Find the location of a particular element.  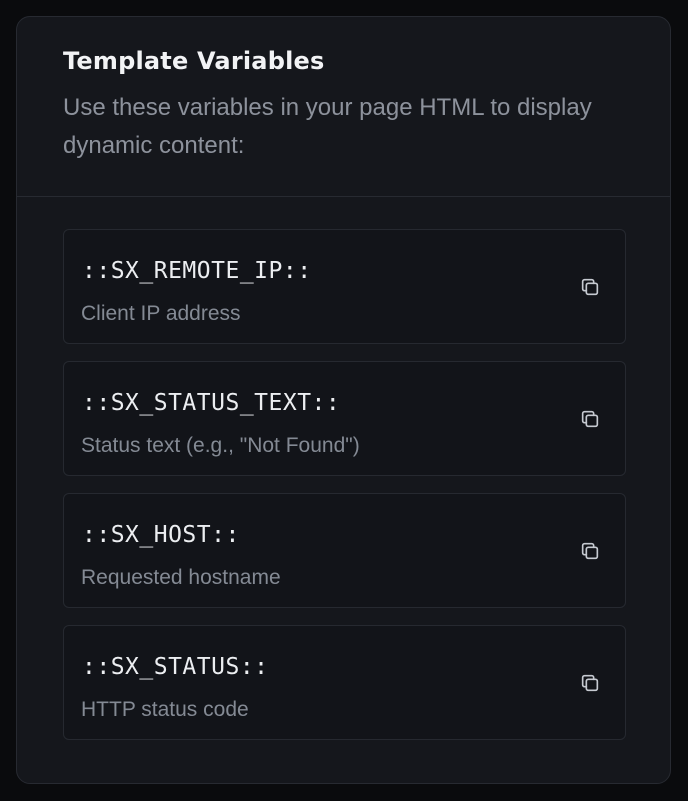

variable-description: Client IP address is located at coordinates (161, 313).